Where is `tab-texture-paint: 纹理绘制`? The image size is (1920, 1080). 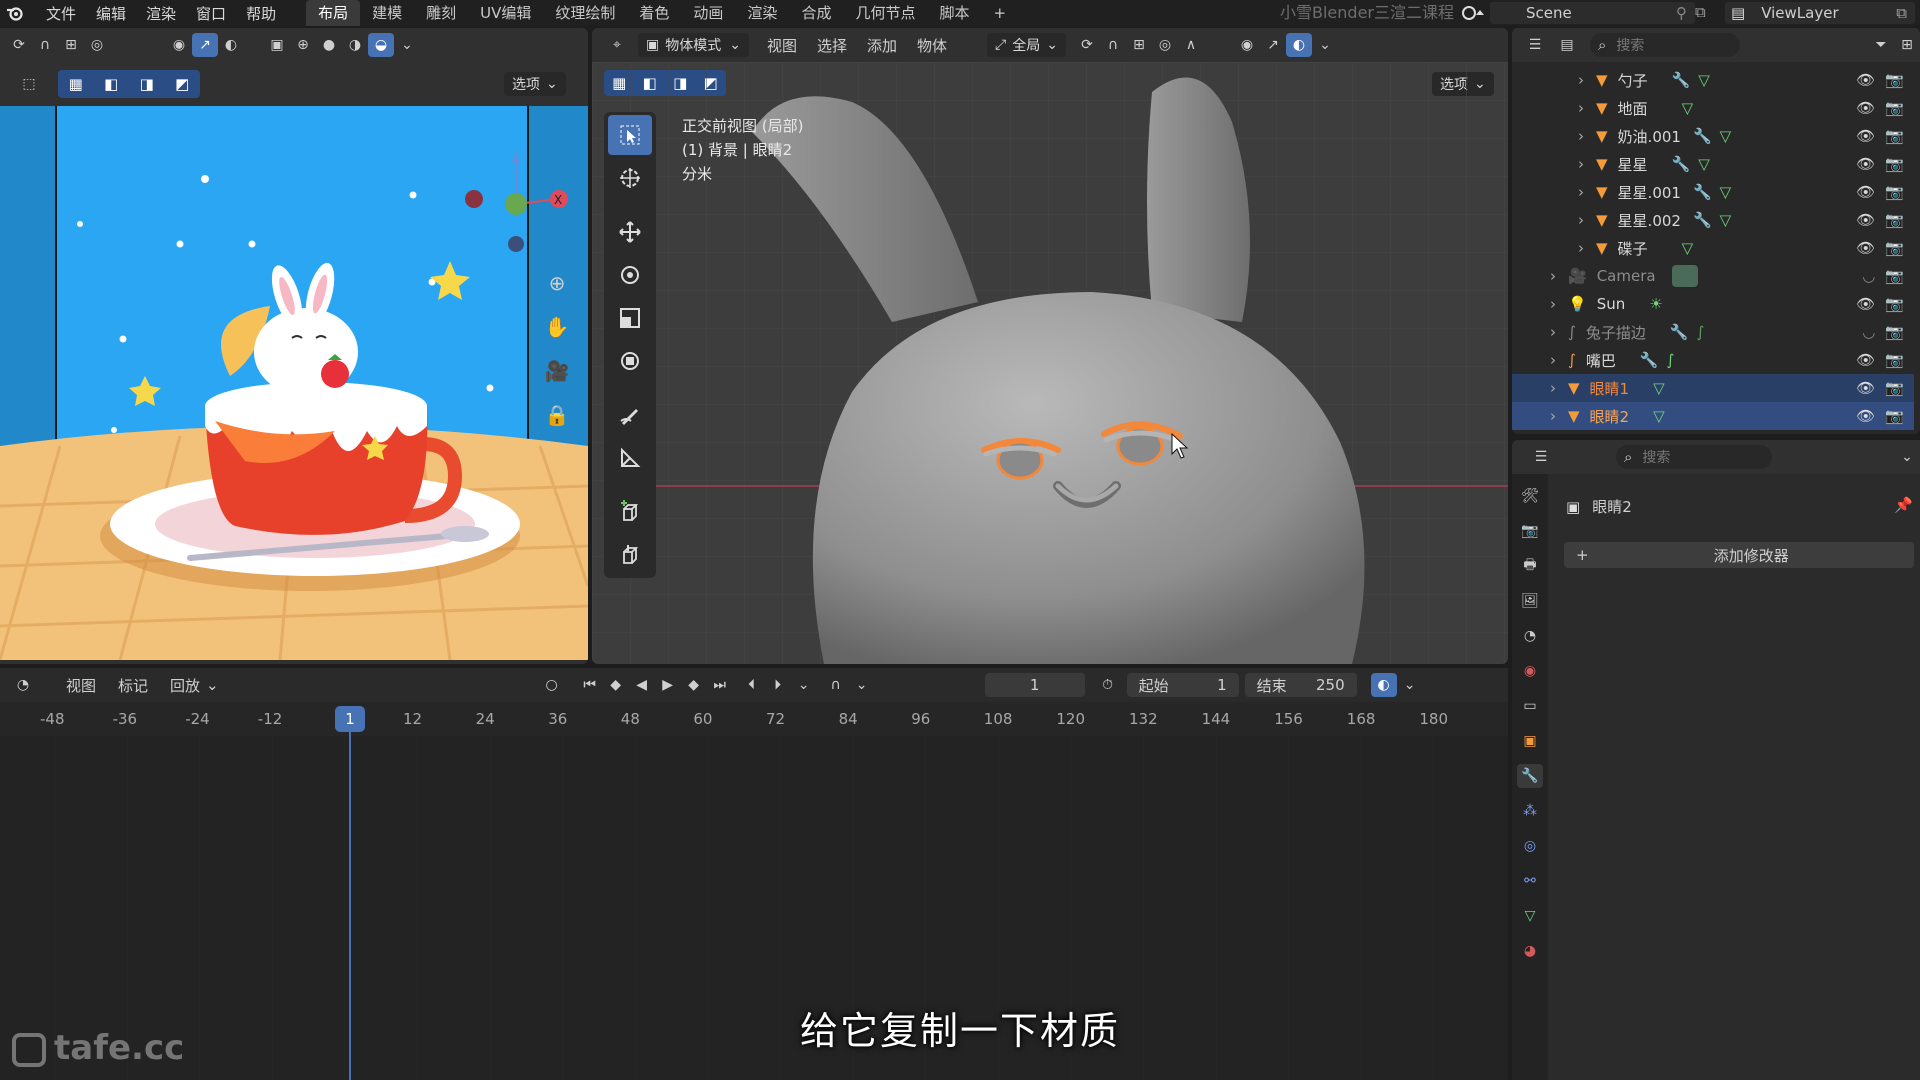 tab-texture-paint: 纹理绘制 is located at coordinates (585, 13).